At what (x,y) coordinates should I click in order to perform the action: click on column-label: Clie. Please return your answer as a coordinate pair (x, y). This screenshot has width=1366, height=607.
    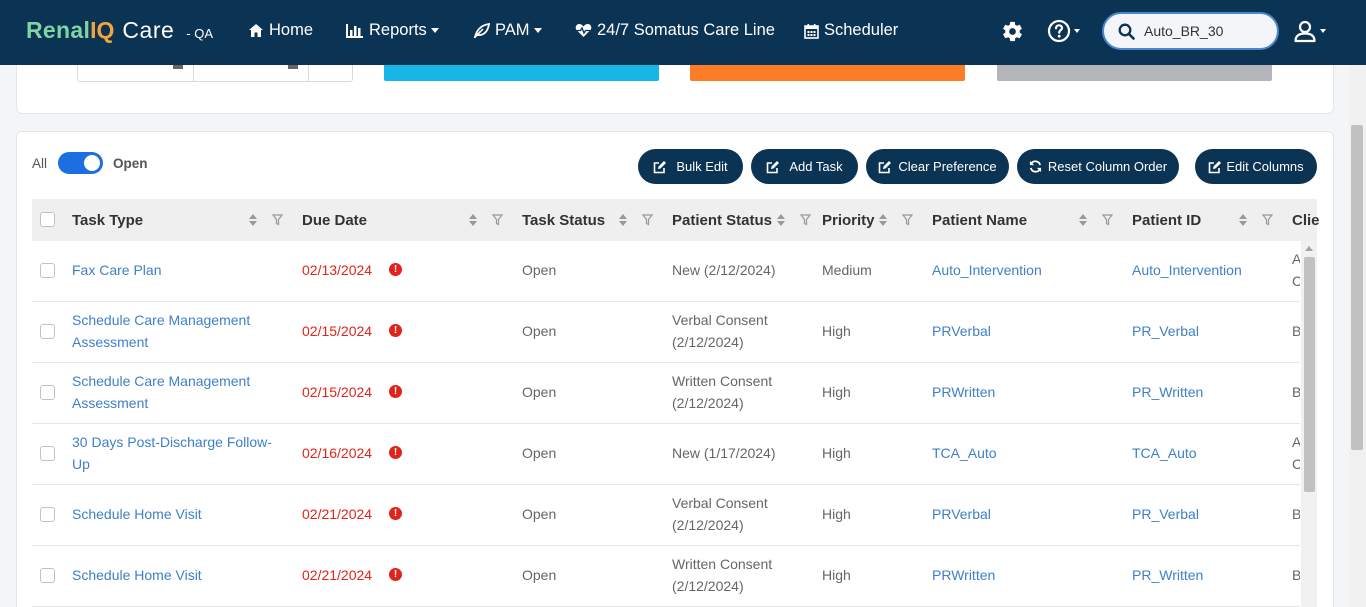
    Looking at the image, I should click on (1306, 220).